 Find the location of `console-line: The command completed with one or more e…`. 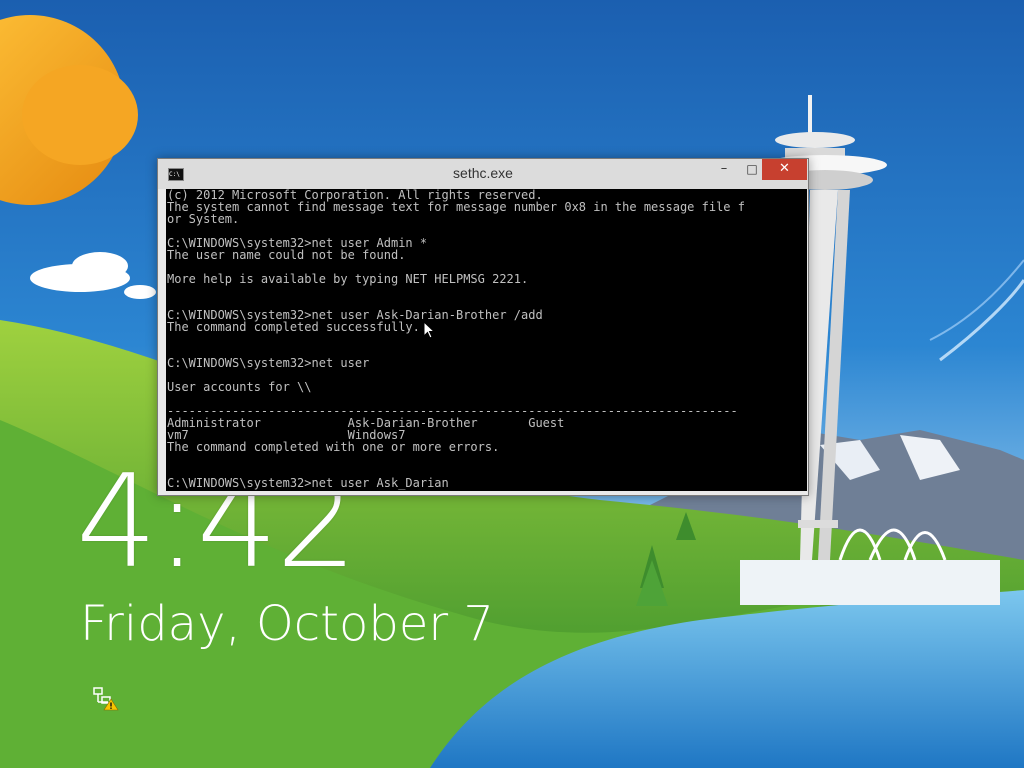

console-line: The command completed with one or more e… is located at coordinates (333, 447).